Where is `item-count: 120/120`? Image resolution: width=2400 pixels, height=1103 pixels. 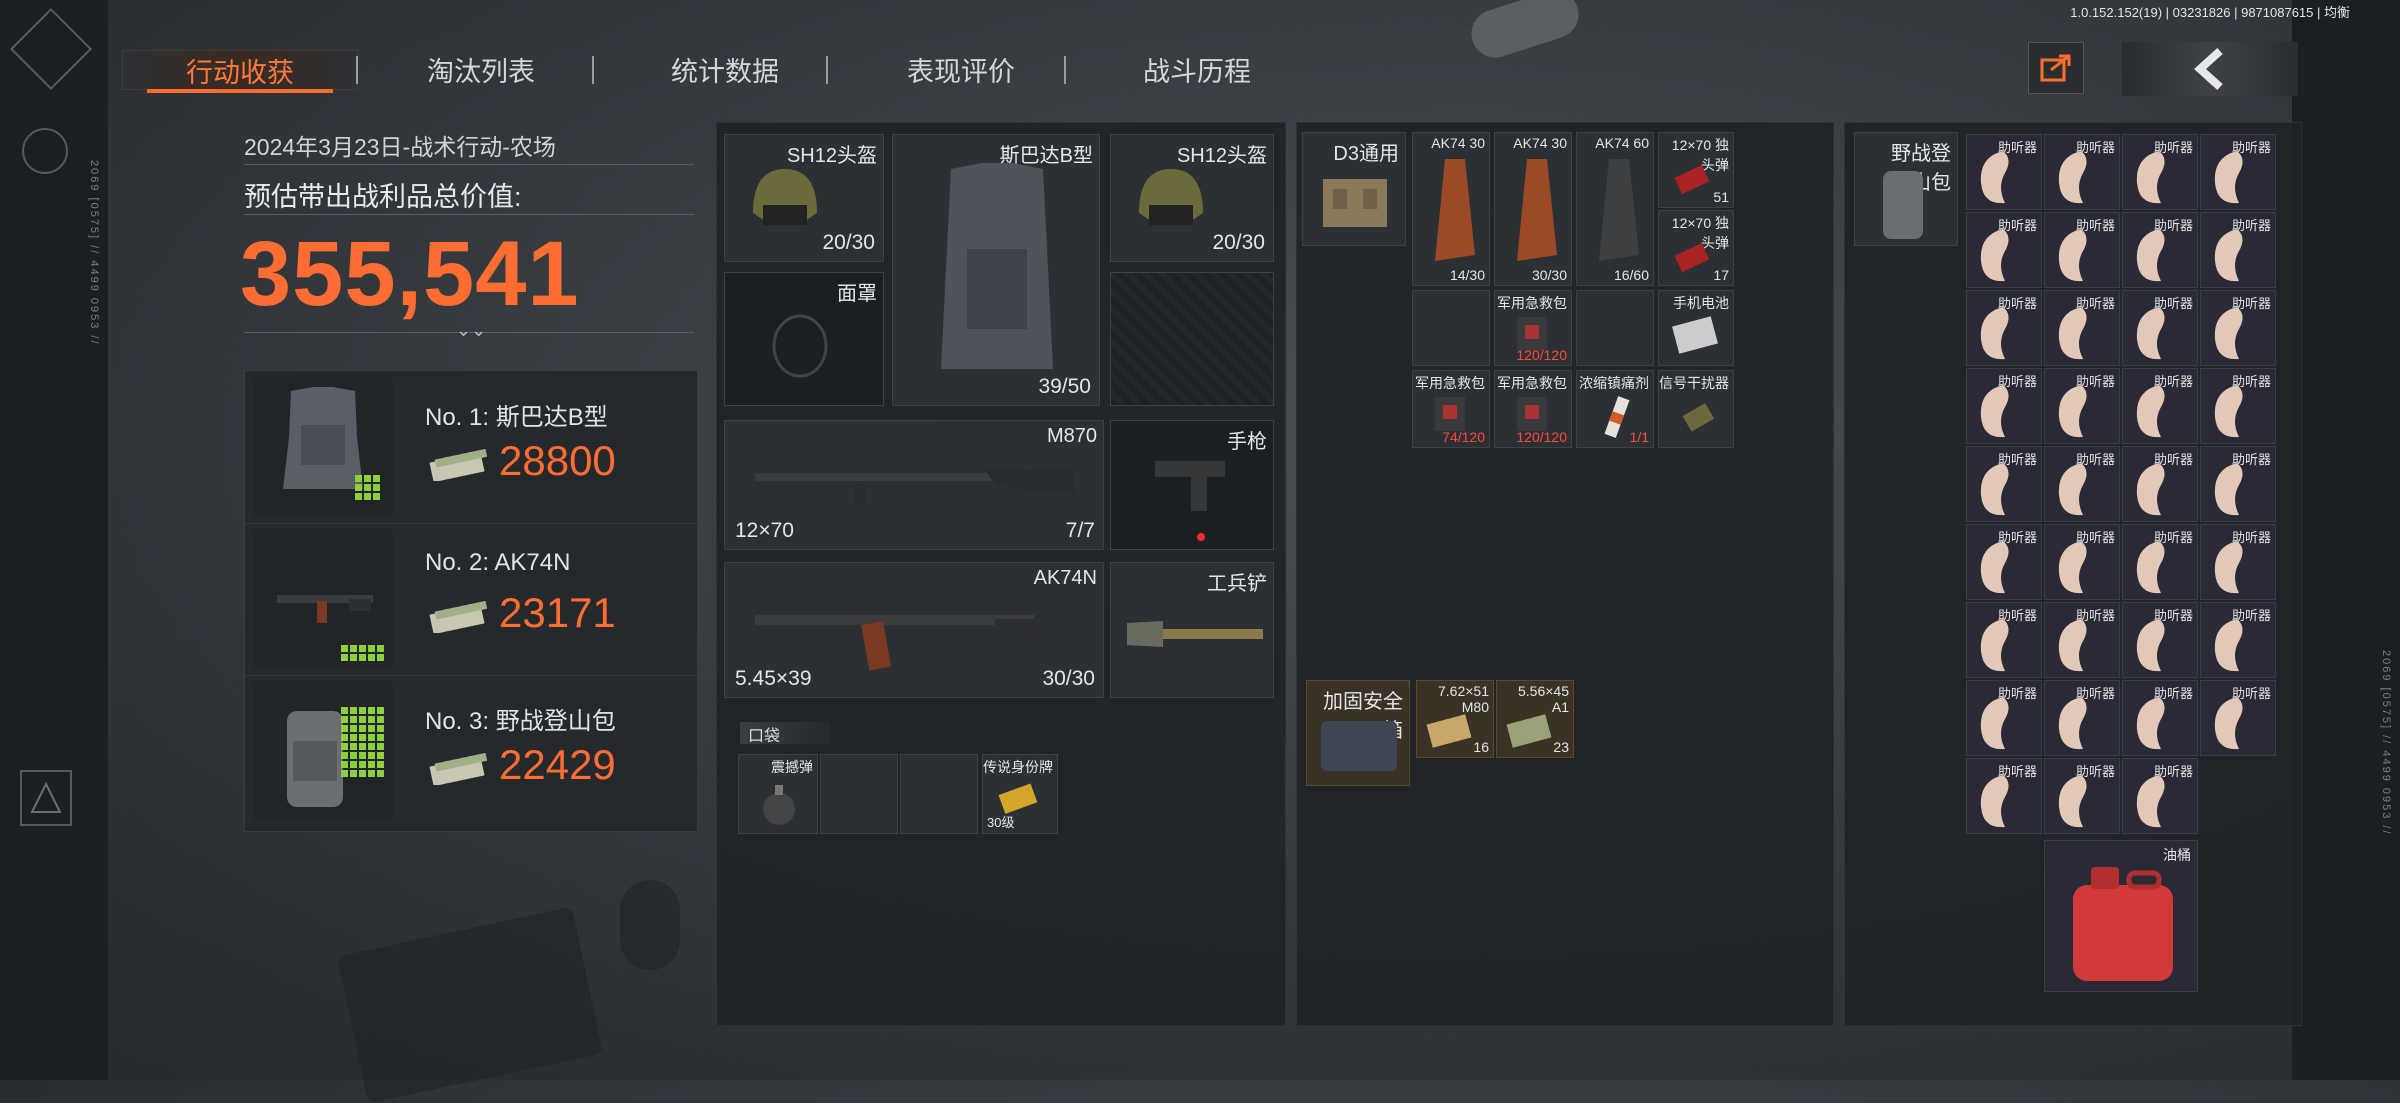
item-count: 120/120 is located at coordinates (1541, 355).